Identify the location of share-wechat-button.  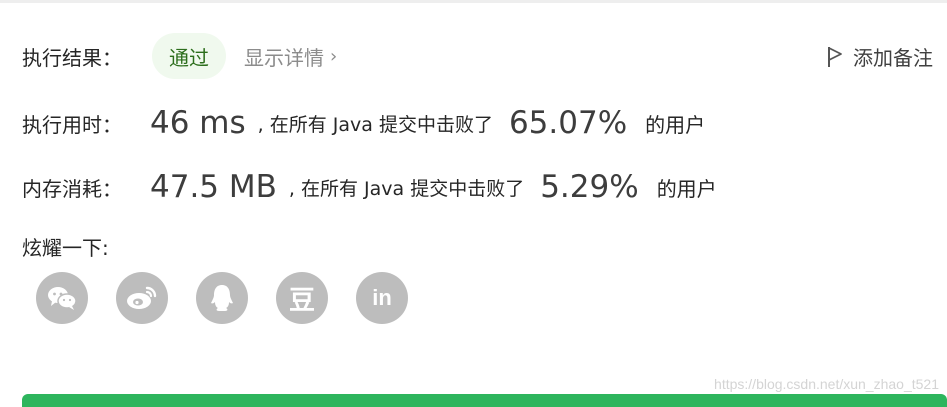
(62, 298).